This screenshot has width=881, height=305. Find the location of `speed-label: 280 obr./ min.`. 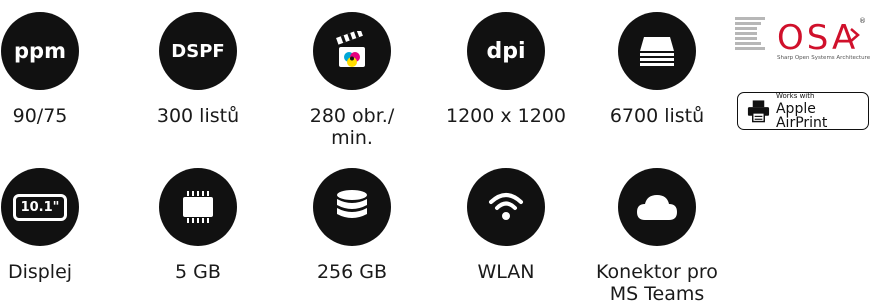

speed-label: 280 obr./ min. is located at coordinates (352, 127).